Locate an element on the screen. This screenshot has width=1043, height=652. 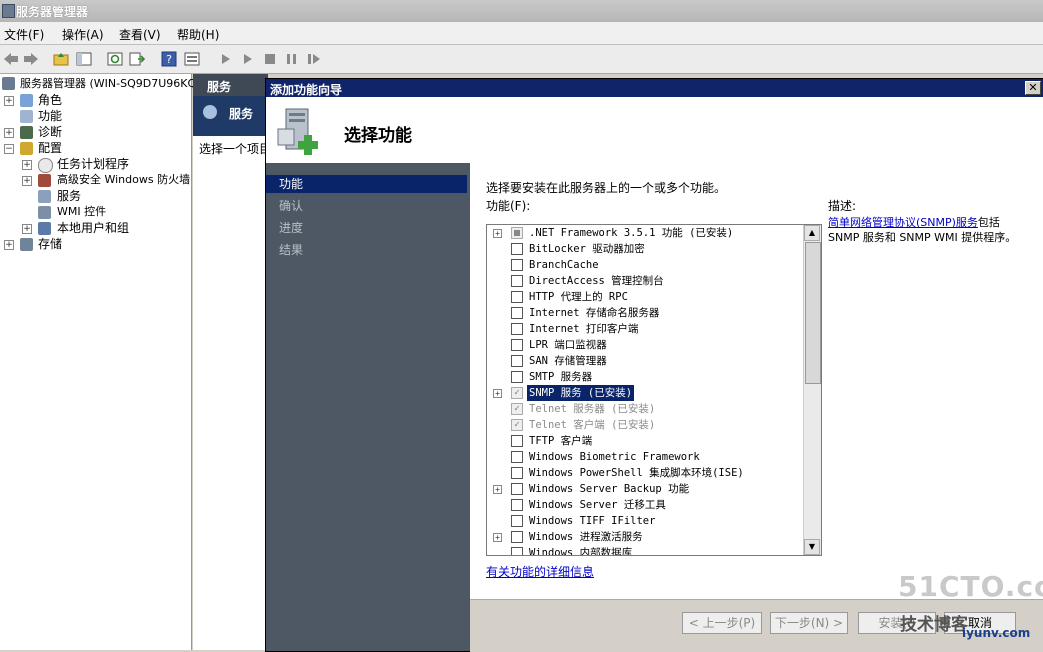
tree-item-roles: + 角色 is located at coordinates (95, 100).